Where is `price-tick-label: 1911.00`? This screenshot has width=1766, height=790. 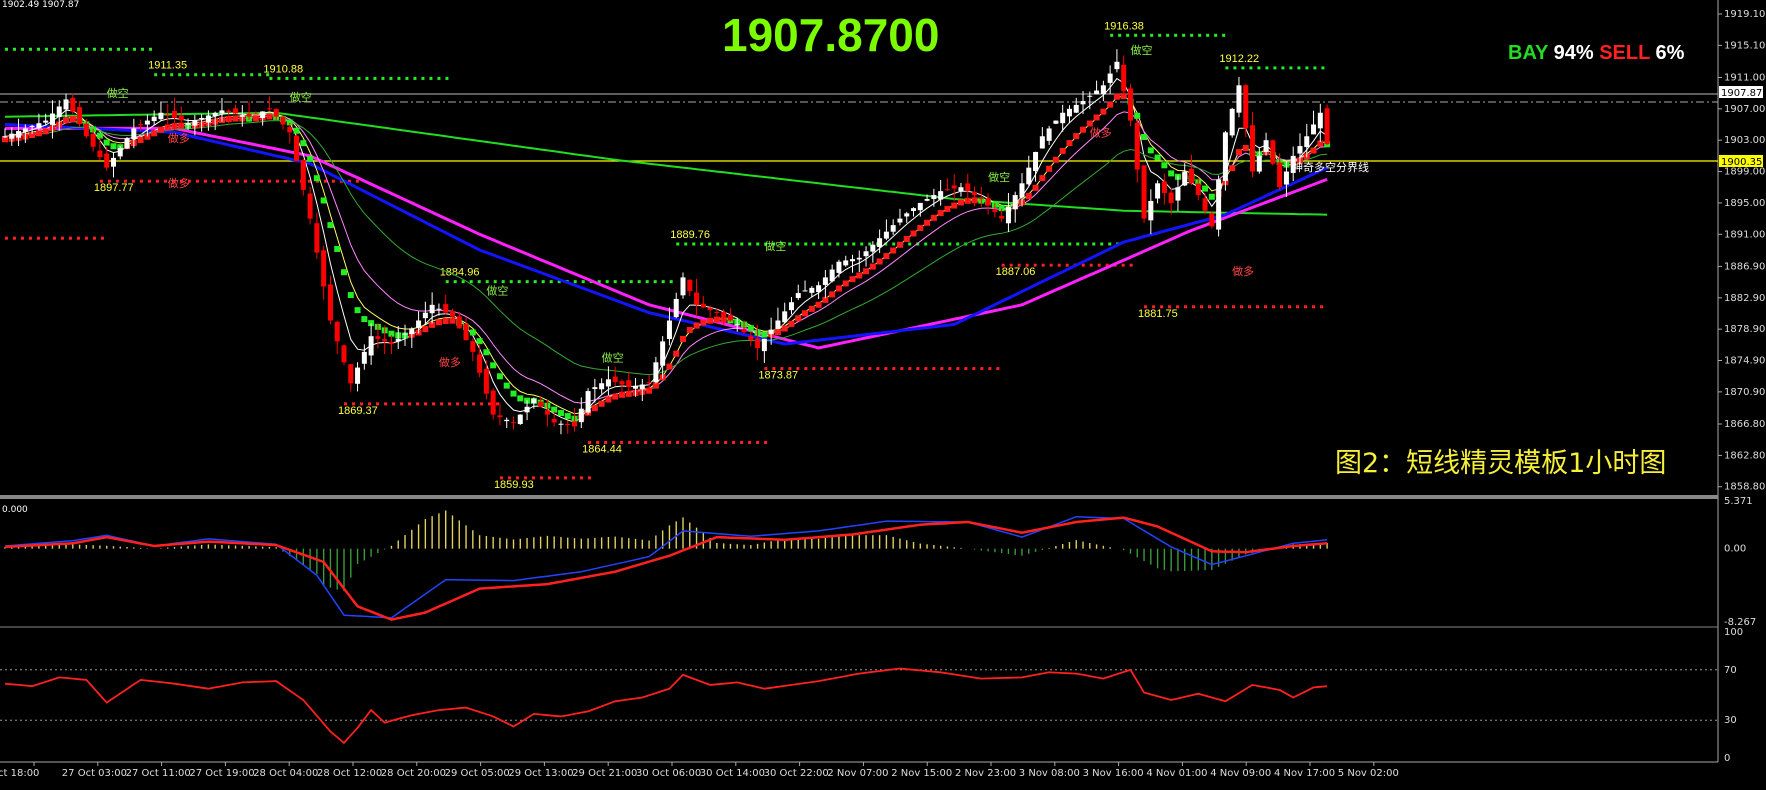
price-tick-label: 1911.00 is located at coordinates (1744, 77).